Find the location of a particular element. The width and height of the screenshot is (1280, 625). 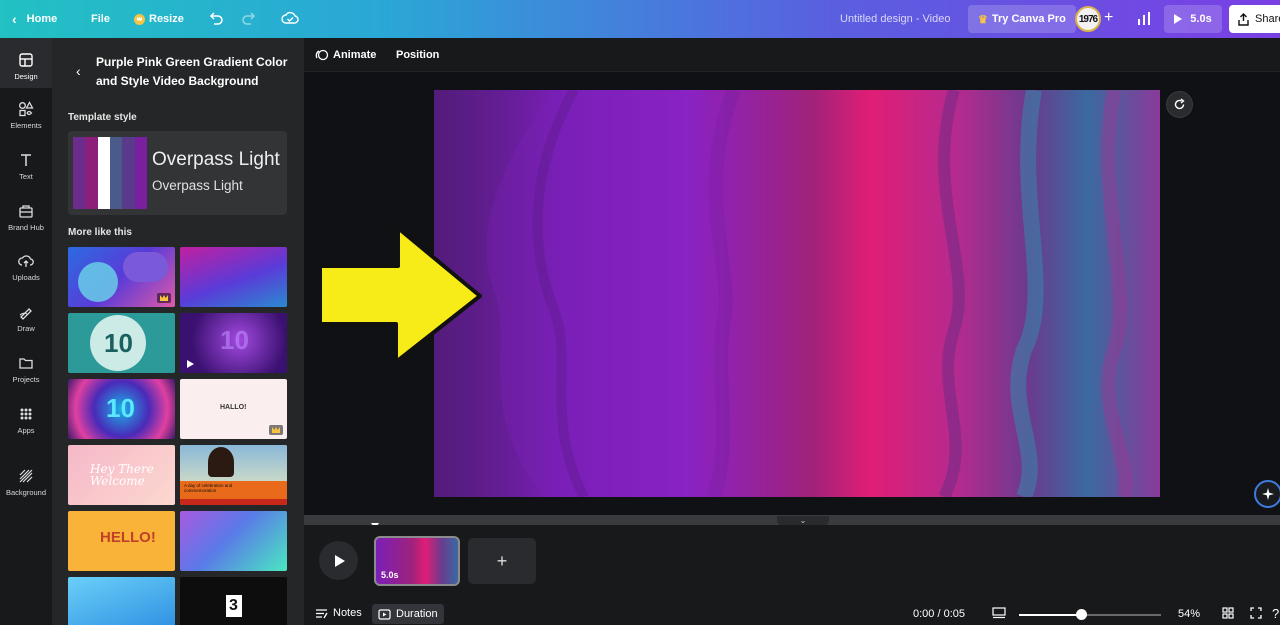

cloud-saved-icon is located at coordinates (290, 18).